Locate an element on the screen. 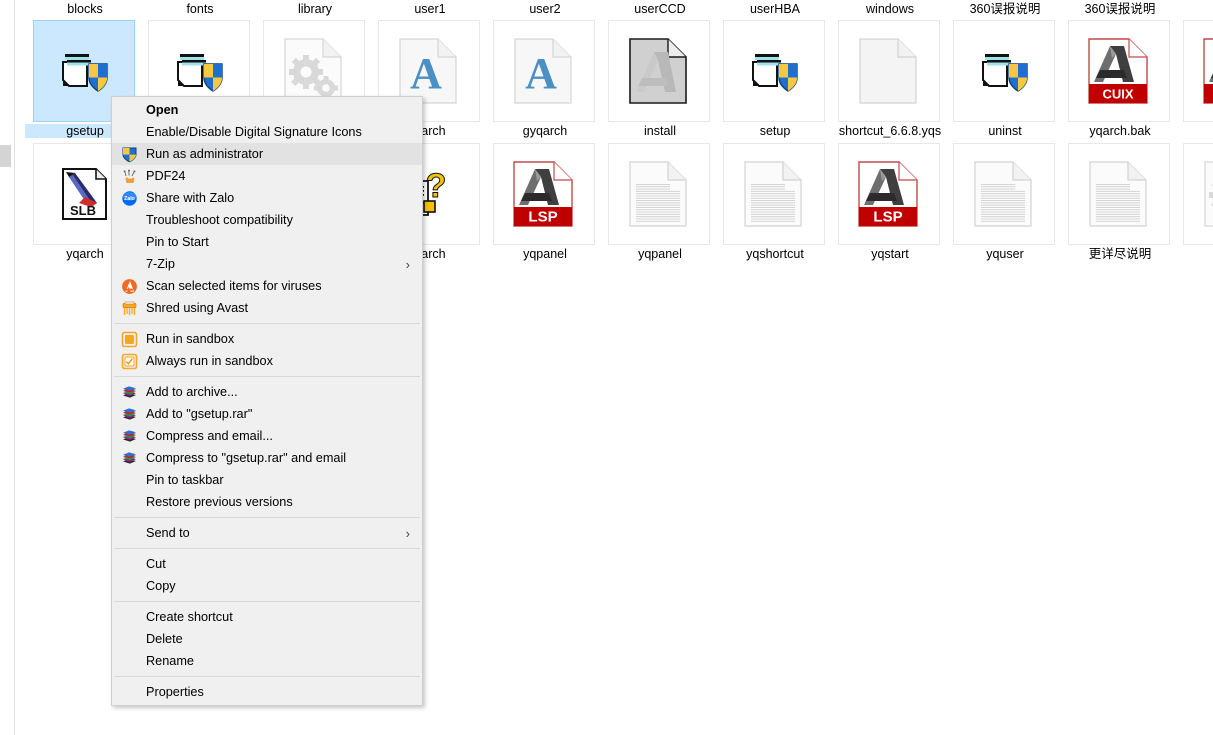 The width and height of the screenshot is (1213, 735). menu-item: Run as administrator is located at coordinates (267, 154).